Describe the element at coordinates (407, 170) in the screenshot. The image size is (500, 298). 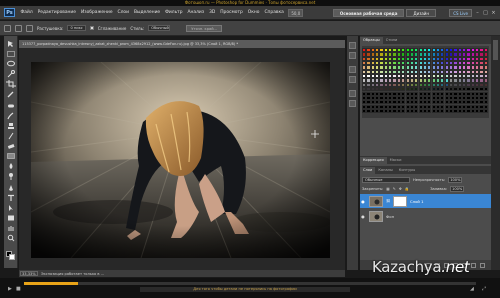
I see `tab-paths: Контуры` at that location.